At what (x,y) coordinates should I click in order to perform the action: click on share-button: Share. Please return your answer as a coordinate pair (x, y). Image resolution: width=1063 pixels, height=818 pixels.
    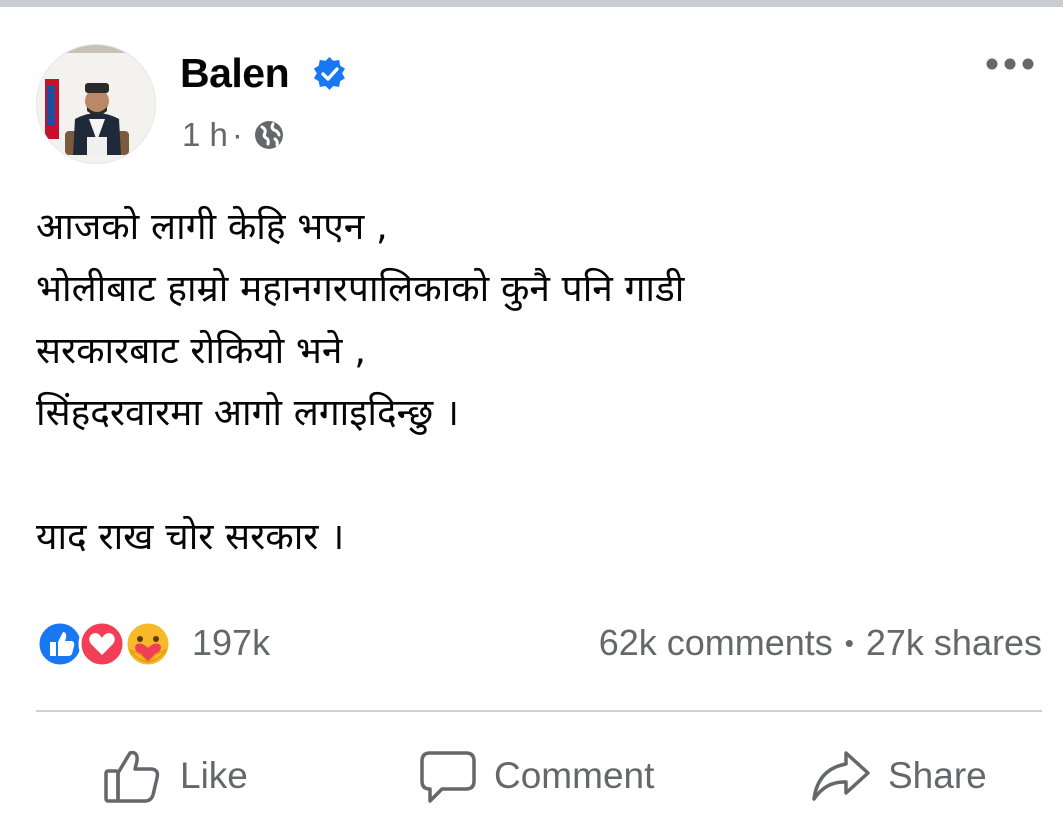
    Looking at the image, I should click on (898, 776).